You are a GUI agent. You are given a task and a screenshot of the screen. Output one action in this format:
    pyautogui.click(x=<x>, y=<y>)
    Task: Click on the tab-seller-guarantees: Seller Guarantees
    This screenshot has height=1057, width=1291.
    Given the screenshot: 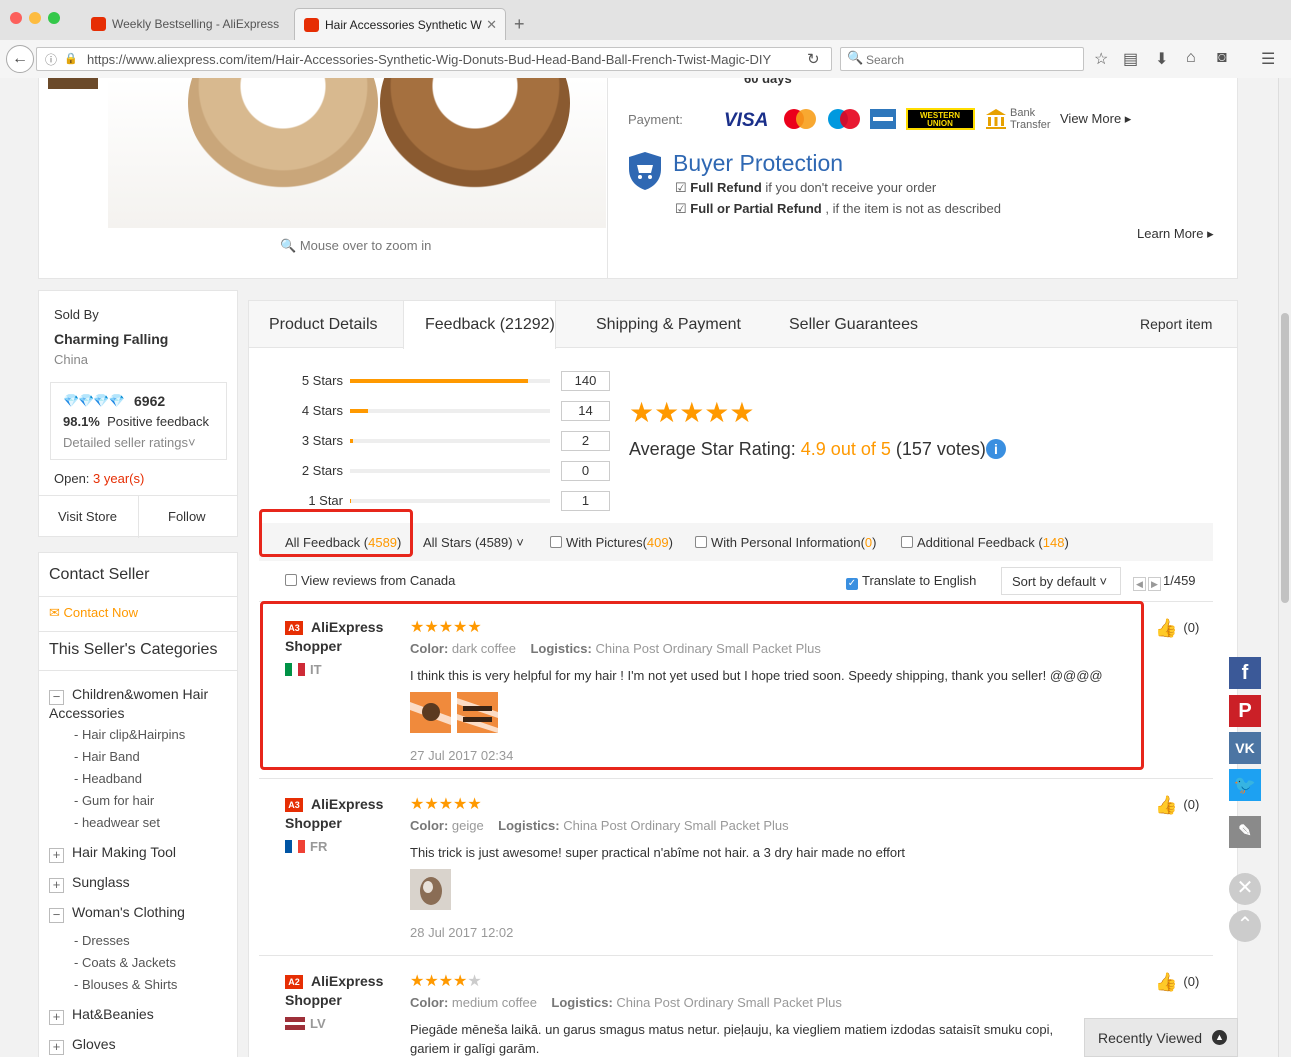 What is the action you would take?
    pyautogui.click(x=853, y=324)
    